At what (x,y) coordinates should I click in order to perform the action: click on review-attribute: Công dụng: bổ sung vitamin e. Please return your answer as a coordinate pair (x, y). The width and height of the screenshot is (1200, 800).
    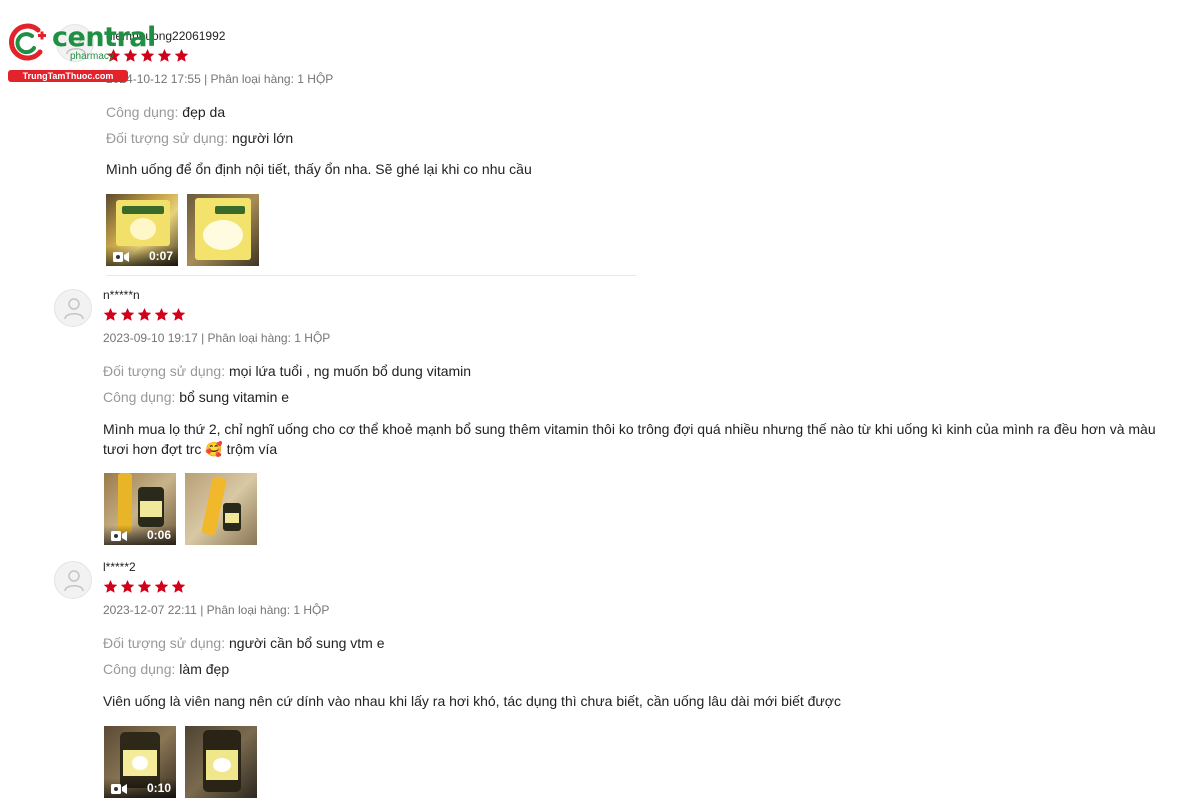
    Looking at the image, I should click on (196, 397).